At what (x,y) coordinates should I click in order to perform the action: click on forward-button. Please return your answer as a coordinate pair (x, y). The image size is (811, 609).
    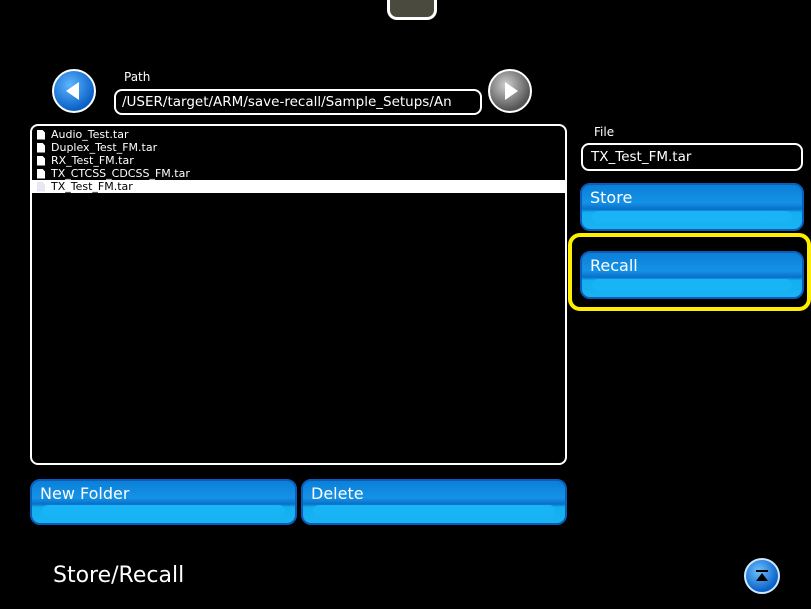
    Looking at the image, I should click on (510, 91).